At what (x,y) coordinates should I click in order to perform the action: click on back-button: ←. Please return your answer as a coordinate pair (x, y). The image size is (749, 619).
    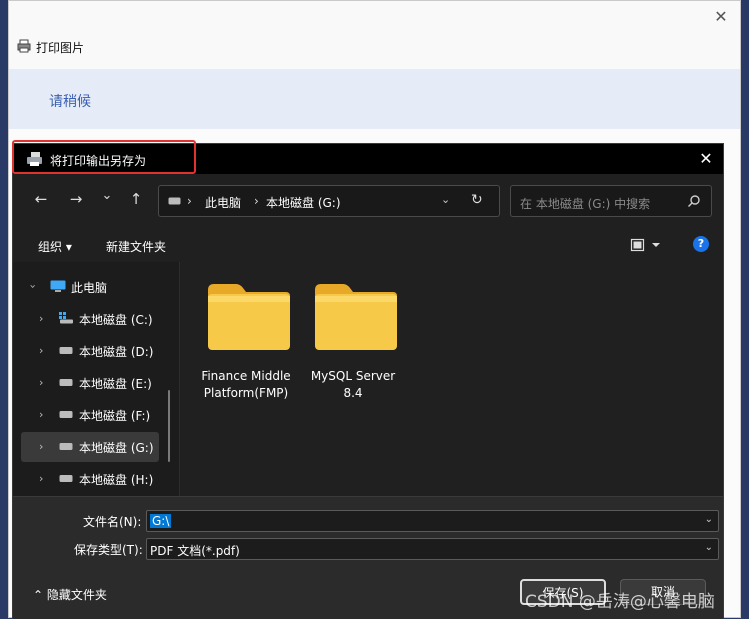
    Looking at the image, I should click on (41, 199).